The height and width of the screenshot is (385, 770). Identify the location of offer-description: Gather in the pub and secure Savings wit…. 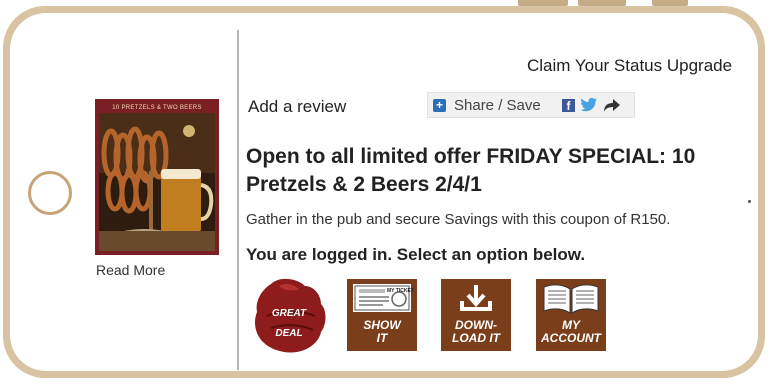
(458, 219).